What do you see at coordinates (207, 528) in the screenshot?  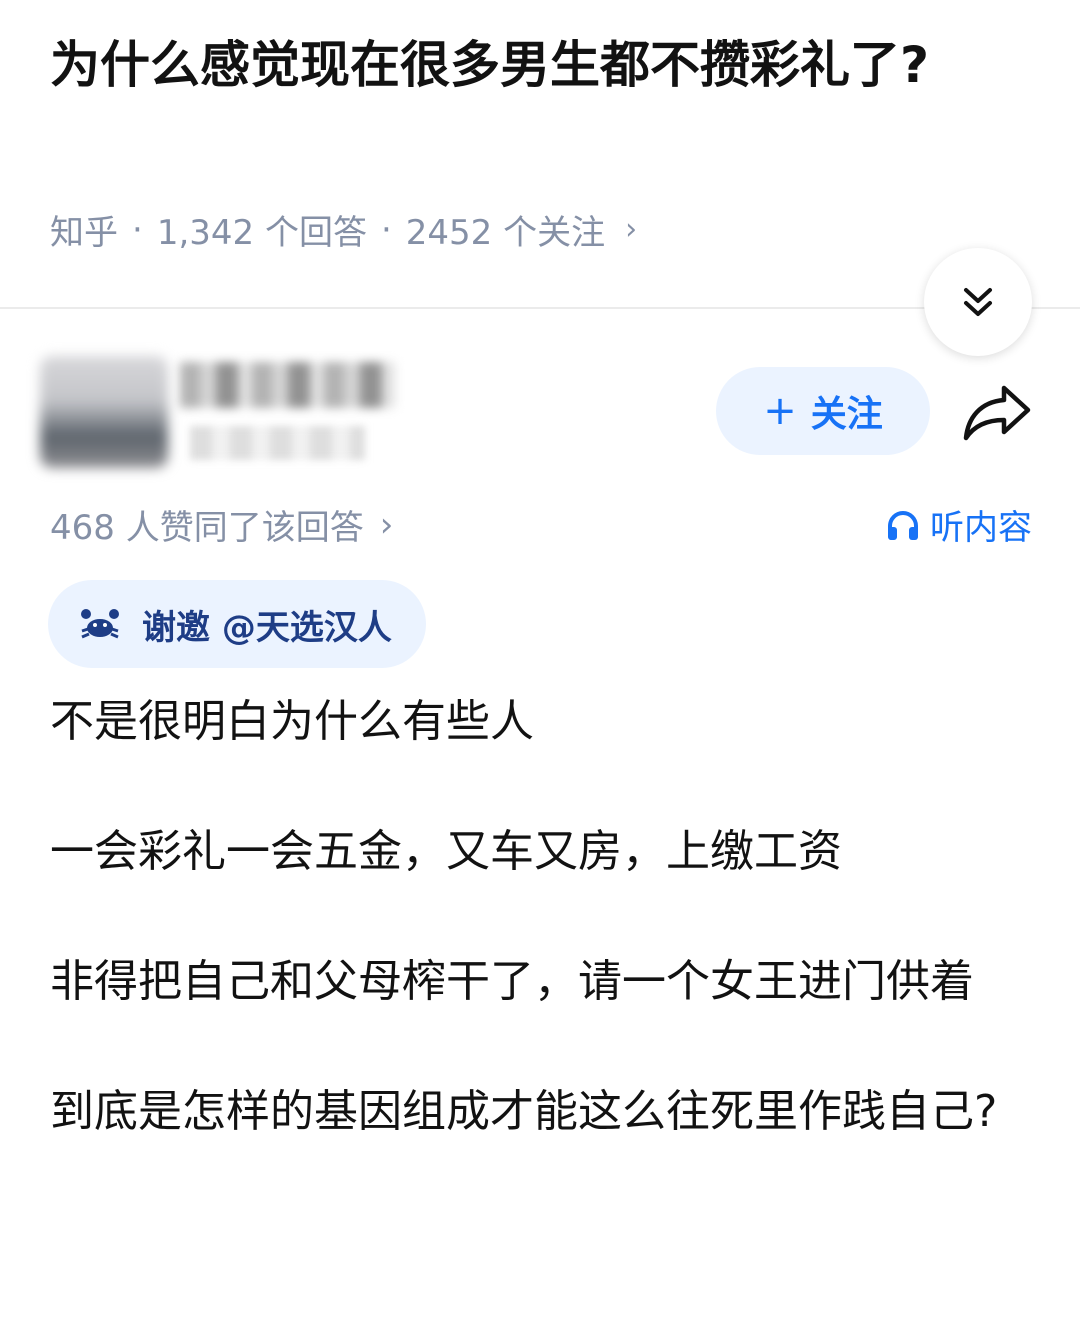 I see `upvote-count: 468 人赞同了该回答` at bounding box center [207, 528].